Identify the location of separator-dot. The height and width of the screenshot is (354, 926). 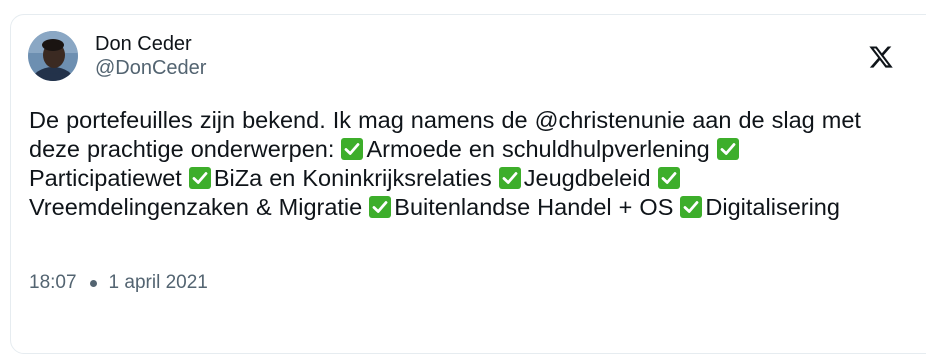
(93, 283).